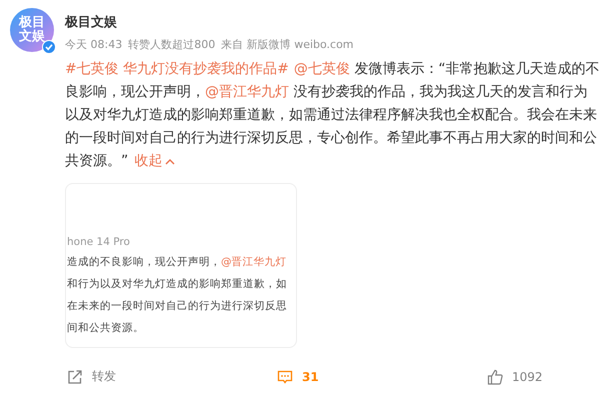 This screenshot has width=610, height=406. Describe the element at coordinates (93, 44) in the screenshot. I see `post-meta: 今天 08:43` at that location.